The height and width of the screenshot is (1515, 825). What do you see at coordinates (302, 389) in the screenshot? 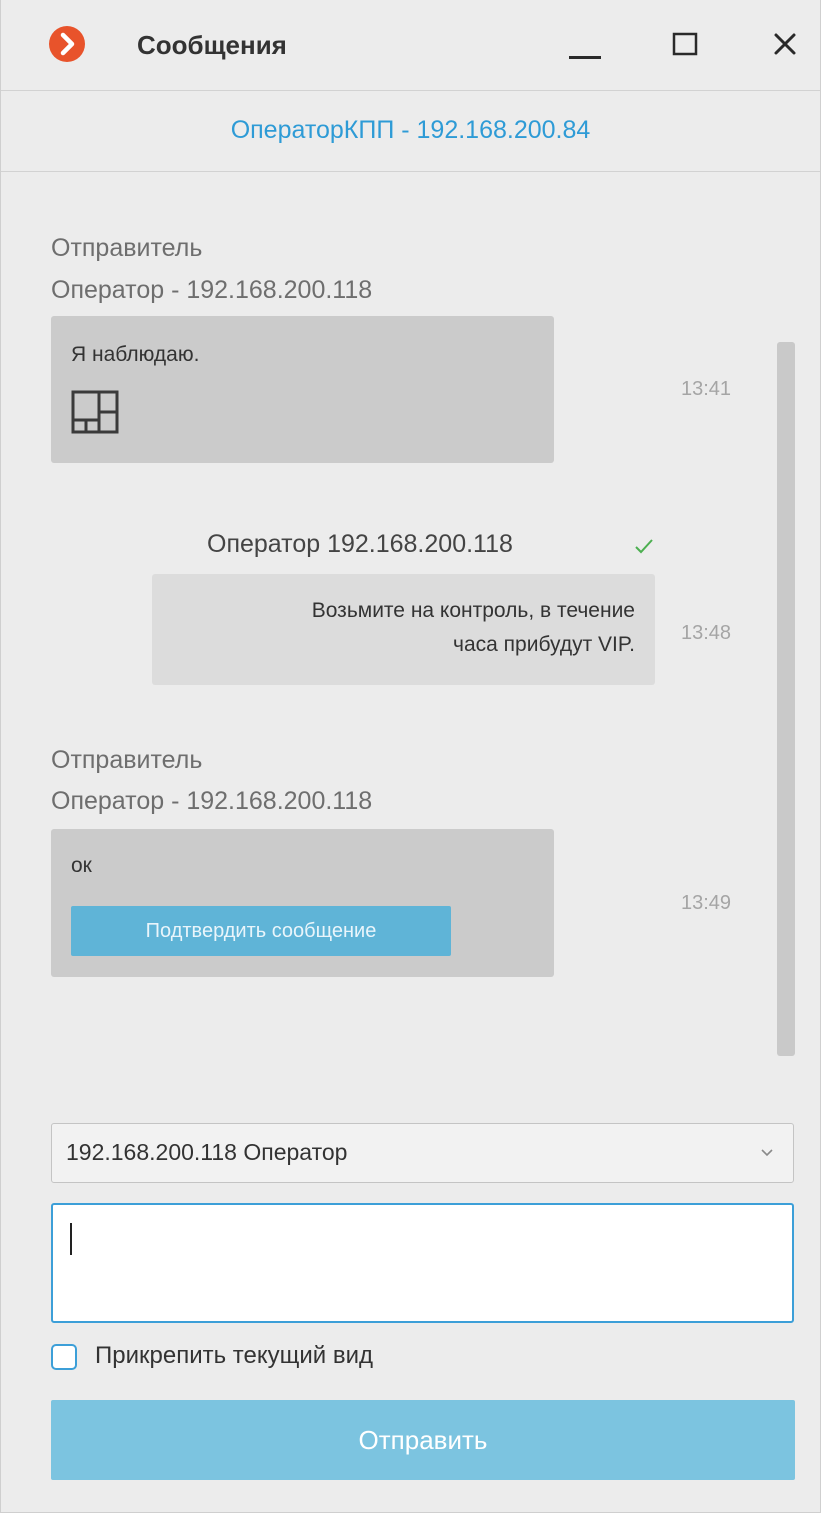
I see `message-bubble-incoming: Я наблюдаю.` at bounding box center [302, 389].